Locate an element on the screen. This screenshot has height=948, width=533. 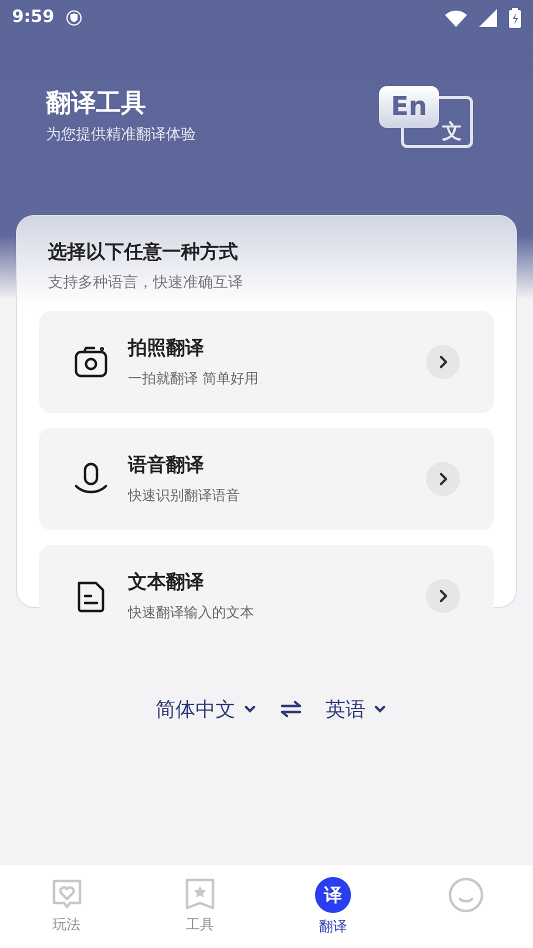
translate-badge-icon: 译 is located at coordinates (333, 895).